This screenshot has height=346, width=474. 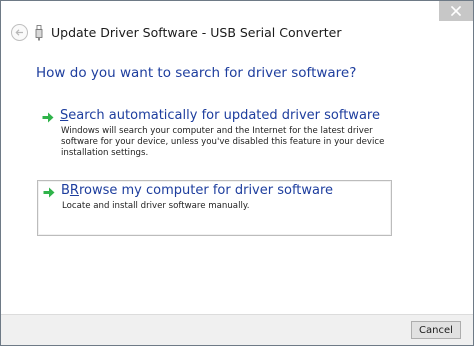 I want to click on back-arrow-icon, so click(x=19, y=32).